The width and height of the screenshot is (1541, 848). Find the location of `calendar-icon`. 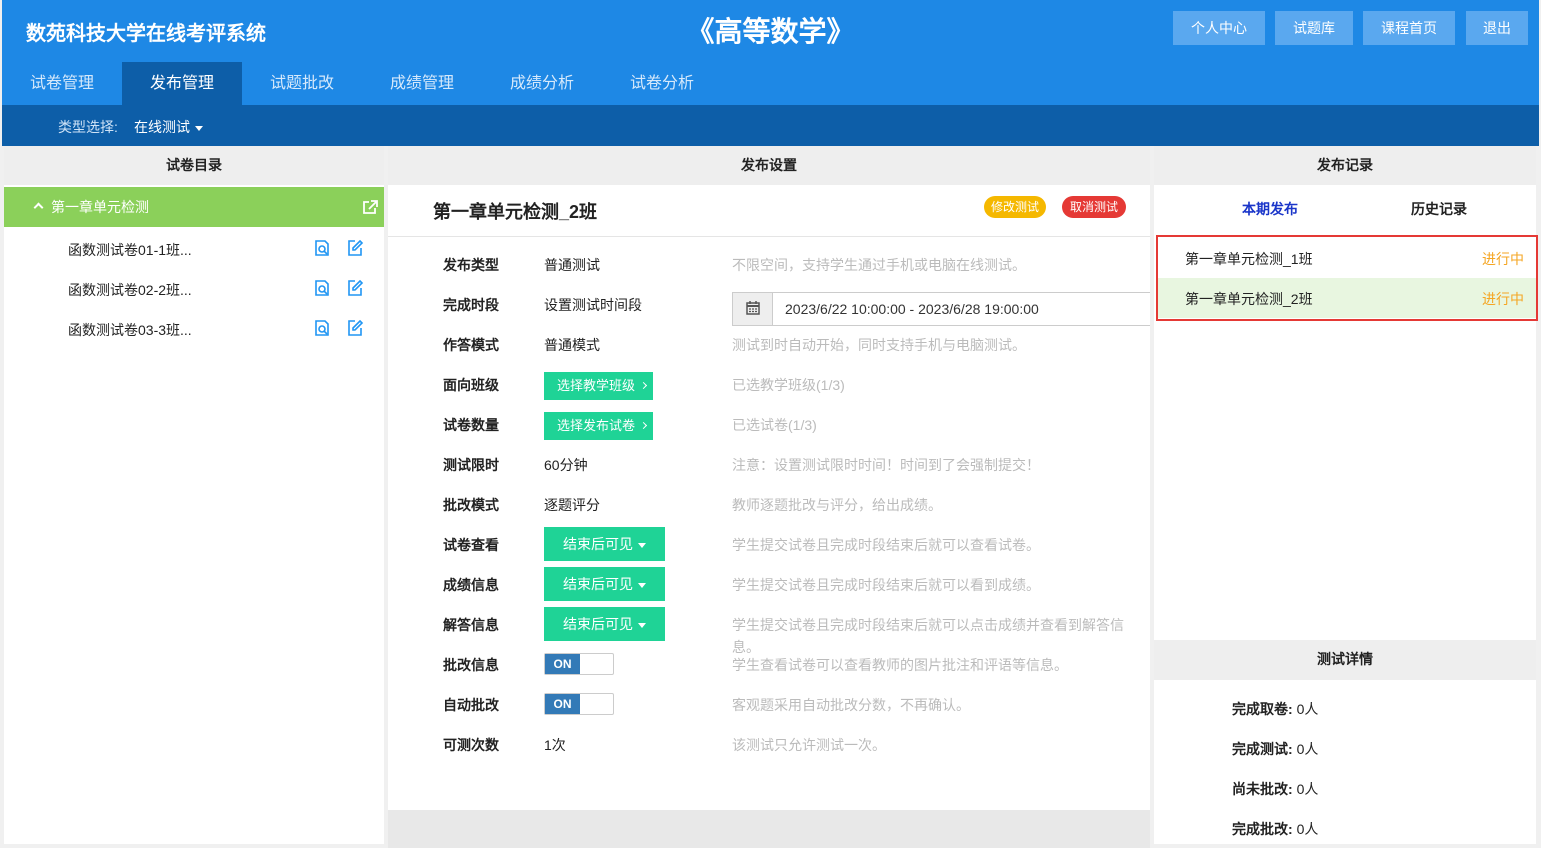

calendar-icon is located at coordinates (753, 309).